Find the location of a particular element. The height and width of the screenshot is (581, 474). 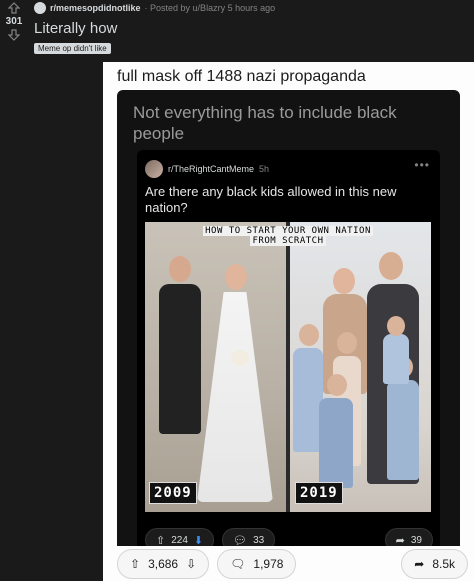

year-label-right: 2019 is located at coordinates (319, 493).